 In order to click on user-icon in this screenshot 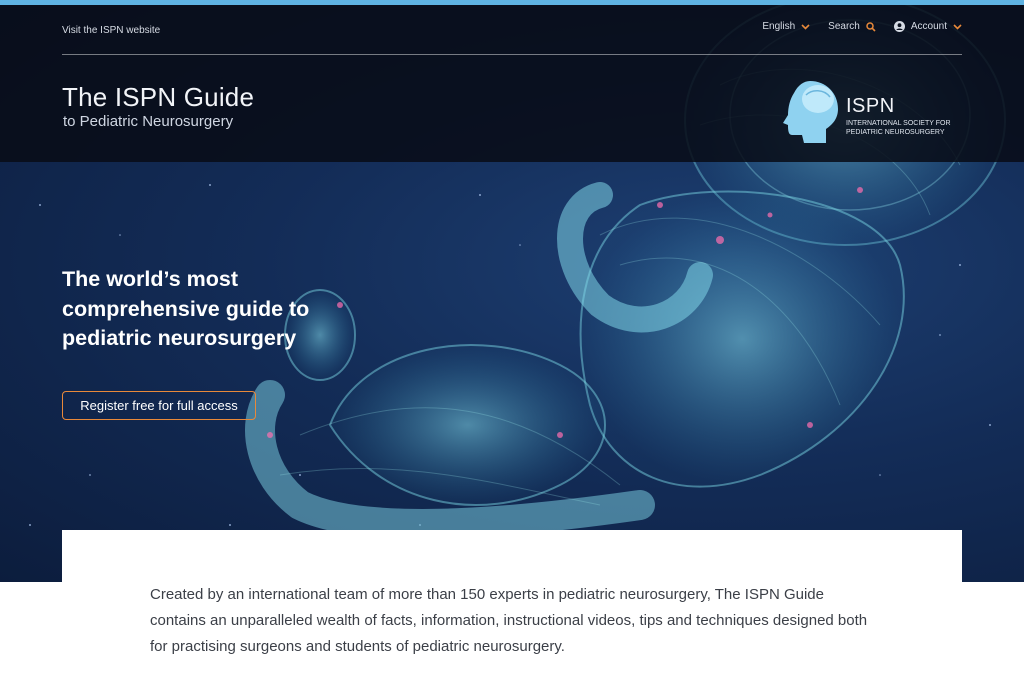, I will do `click(899, 26)`.